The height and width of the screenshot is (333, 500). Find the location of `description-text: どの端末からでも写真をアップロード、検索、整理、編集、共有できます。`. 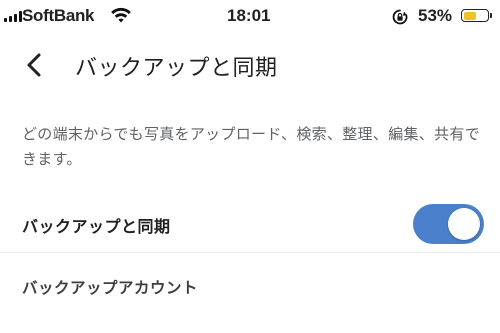

description-text: どの端末からでも写真をアップロード、検索、整理、編集、共有できます。 is located at coordinates (251, 146).